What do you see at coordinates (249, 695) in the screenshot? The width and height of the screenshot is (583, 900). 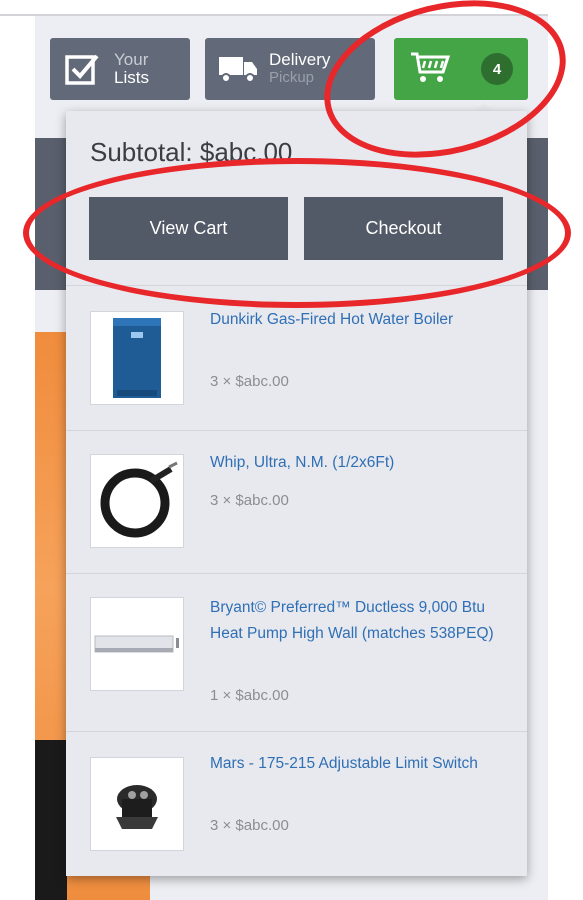 I see `product-quantity-price: 1 × $abc.00` at bounding box center [249, 695].